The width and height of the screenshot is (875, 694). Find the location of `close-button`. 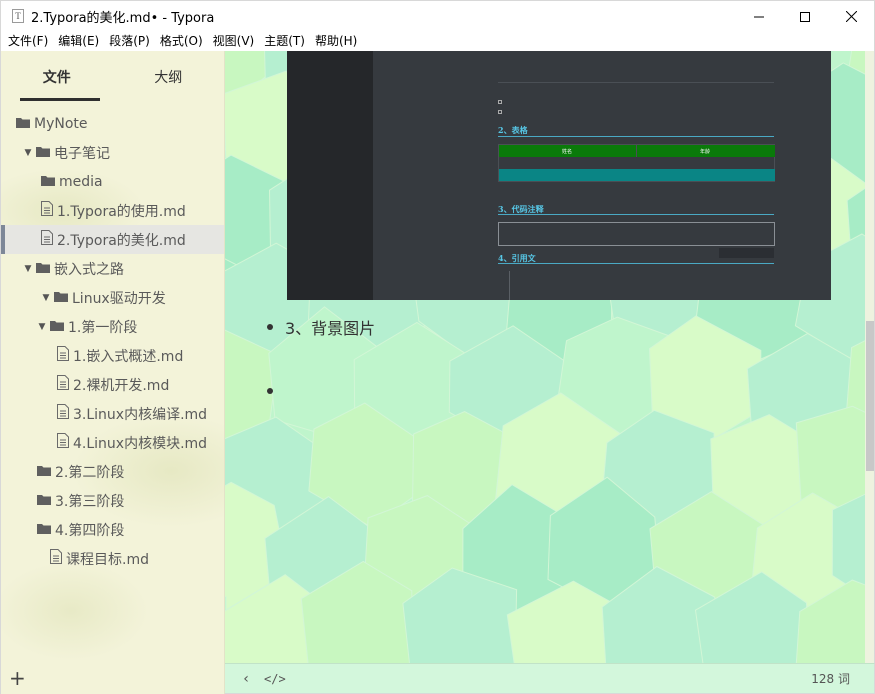

close-button is located at coordinates (851, 16).